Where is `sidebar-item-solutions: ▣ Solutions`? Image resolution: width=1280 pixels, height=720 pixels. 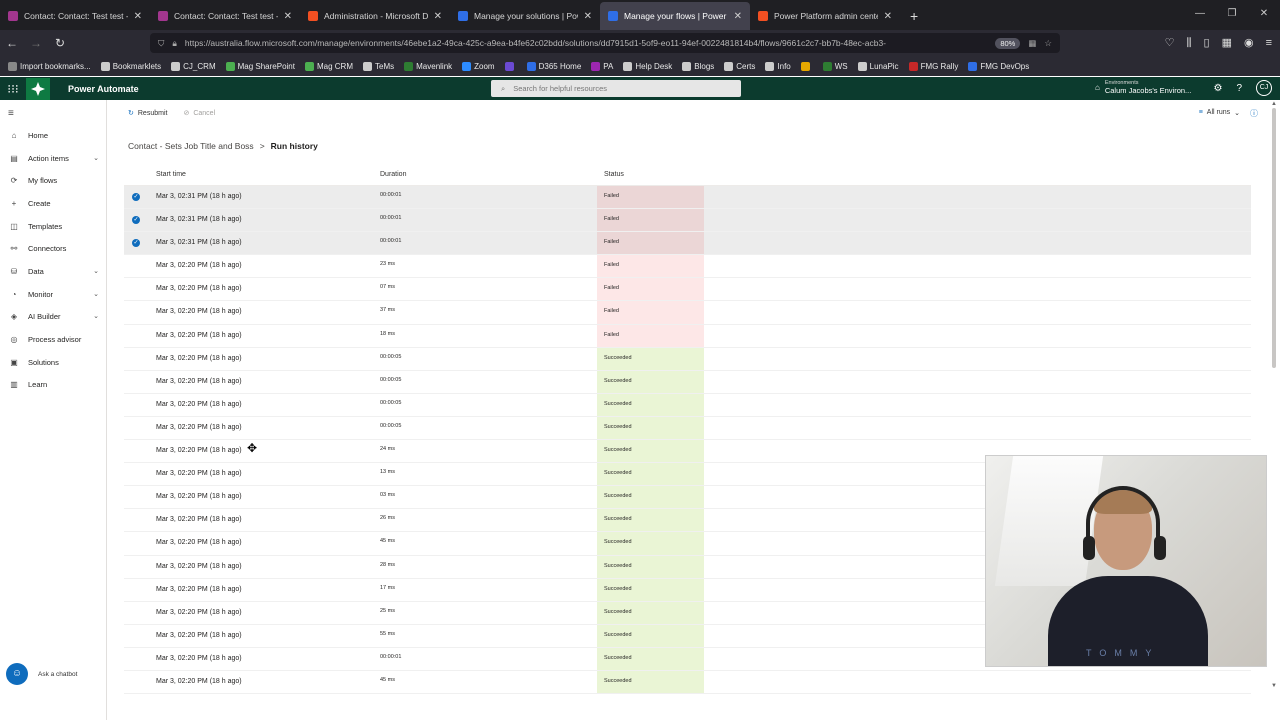 sidebar-item-solutions: ▣ Solutions is located at coordinates (53, 362).